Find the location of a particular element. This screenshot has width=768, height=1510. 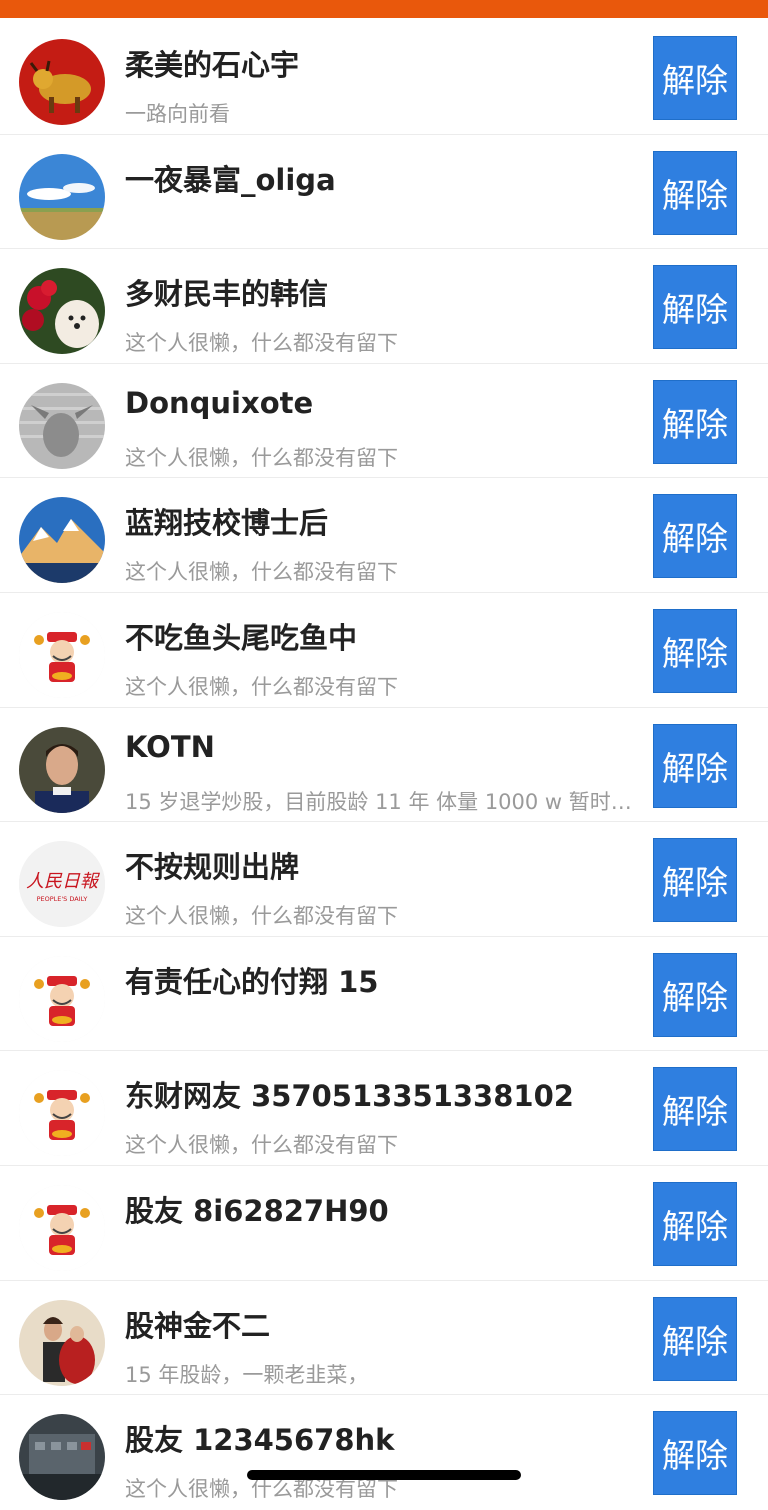

user-name: 股友 8i62827H90 is located at coordinates (257, 1210).